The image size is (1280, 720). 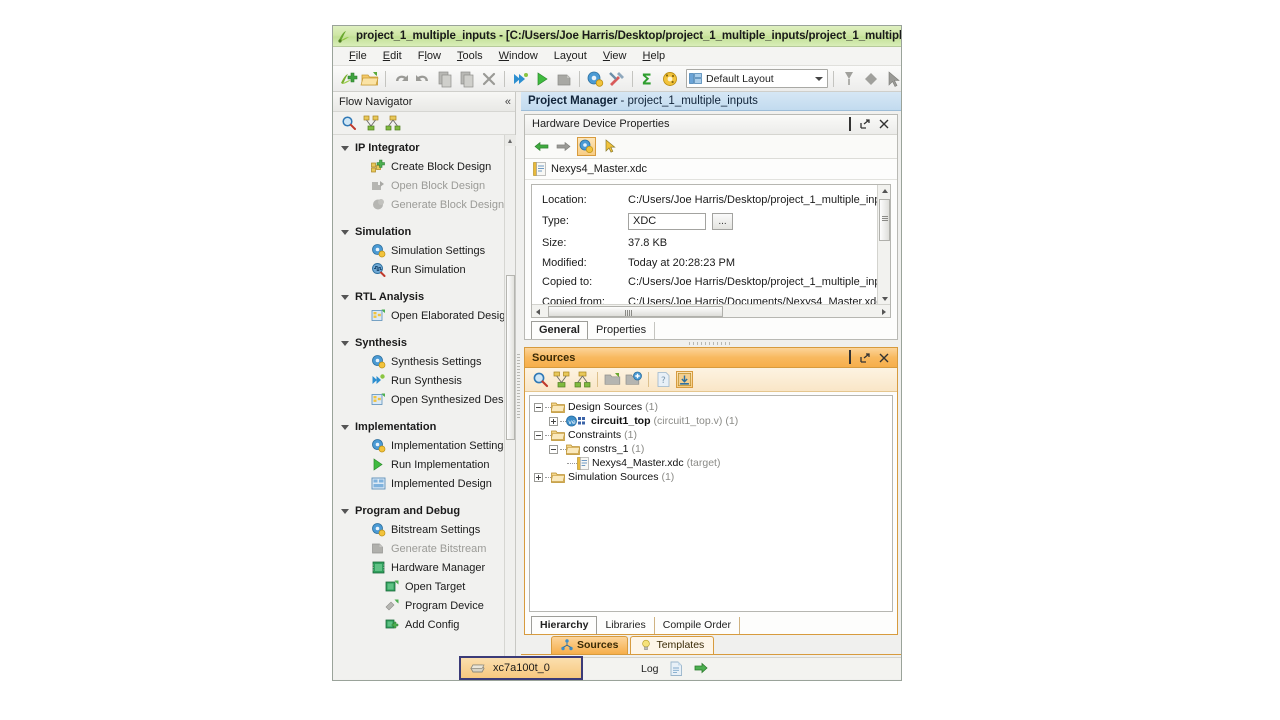 What do you see at coordinates (595, 79) in the screenshot?
I see `settings-icon` at bounding box center [595, 79].